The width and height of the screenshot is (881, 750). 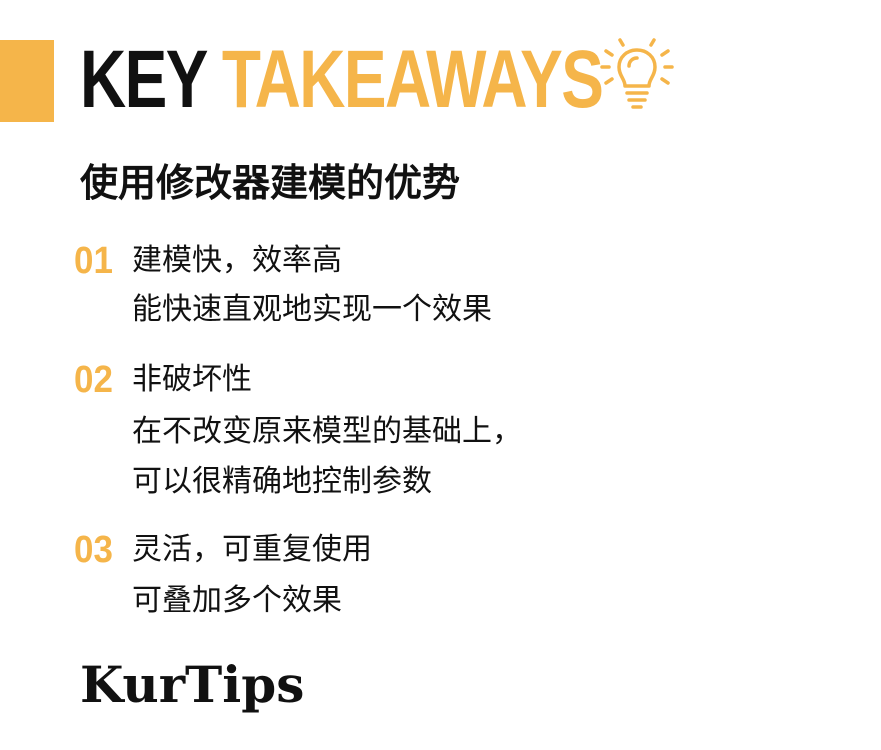 What do you see at coordinates (192, 684) in the screenshot?
I see `footer-brand: KurTips` at bounding box center [192, 684].